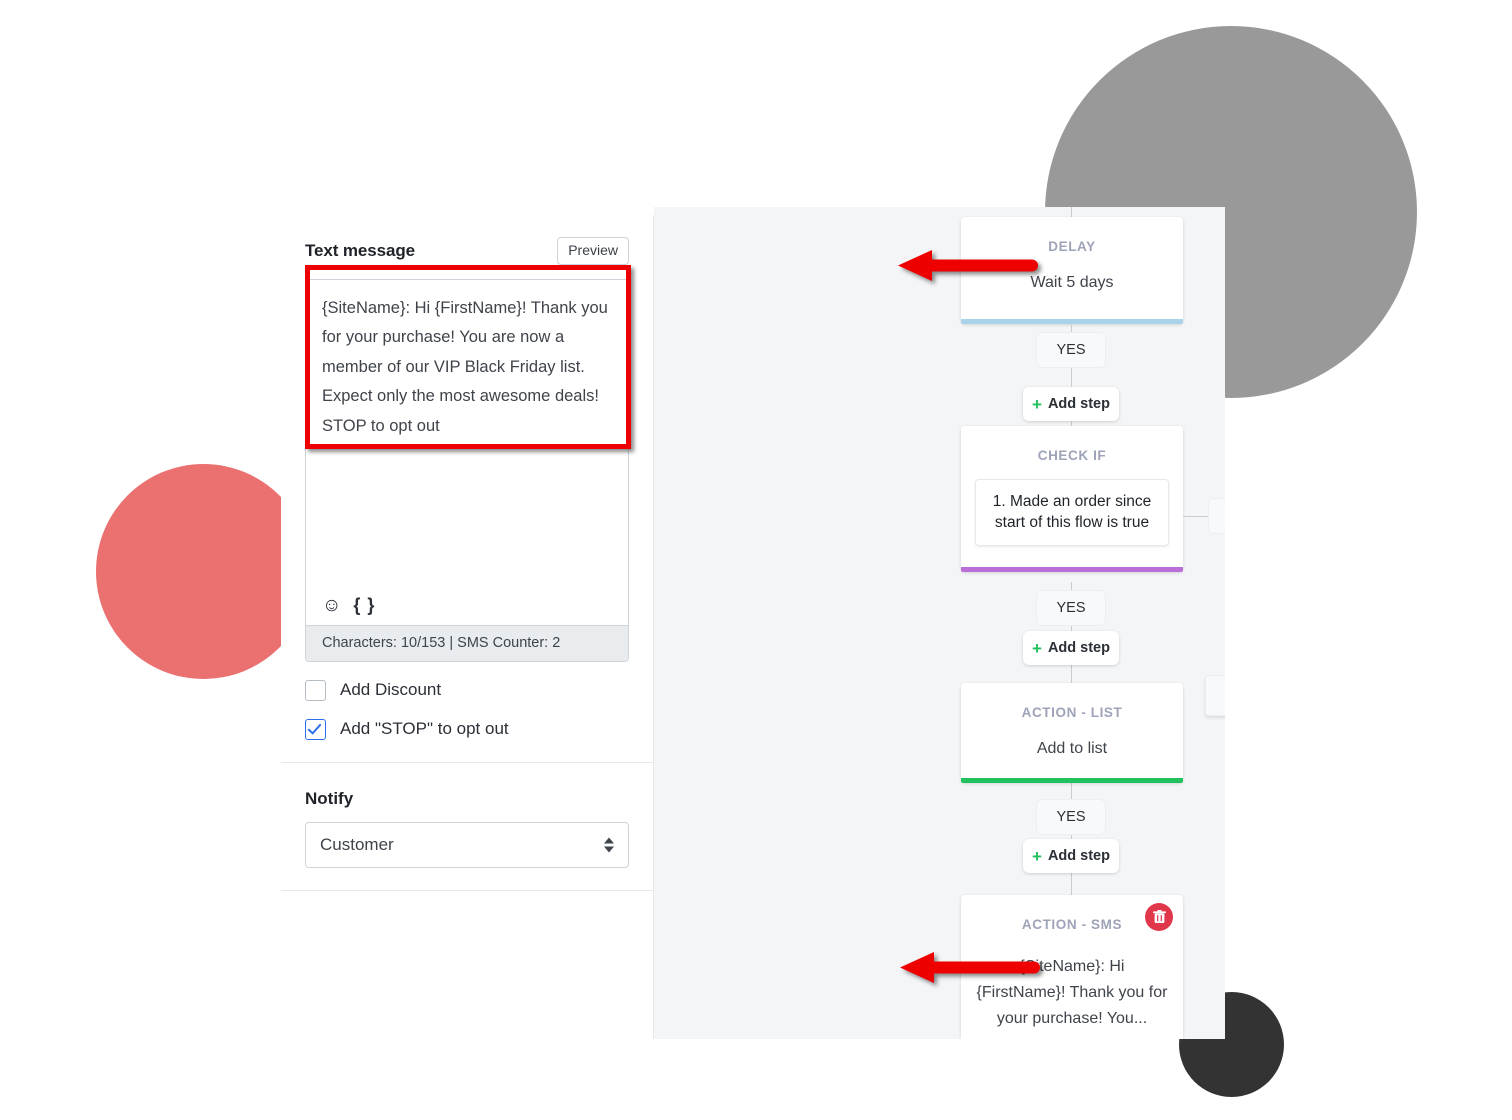 The image size is (1512, 1120). I want to click on delete-step-button, so click(1159, 917).